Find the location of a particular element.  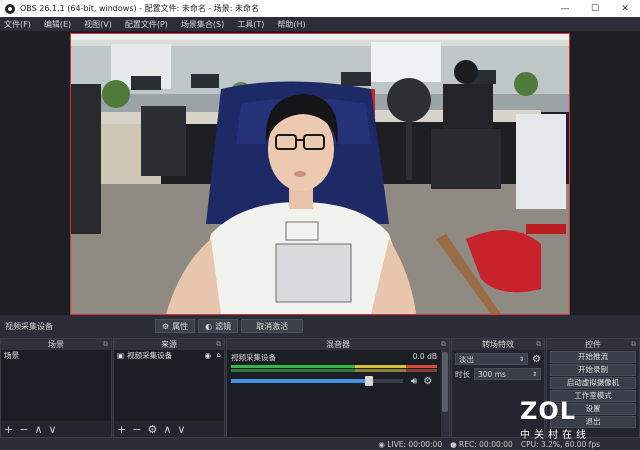

move-scene-up-button: ∧ is located at coordinates (38, 429).